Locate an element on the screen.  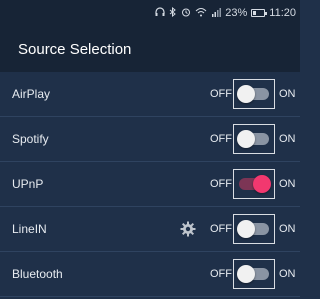
linein-toggle is located at coordinates (254, 229).